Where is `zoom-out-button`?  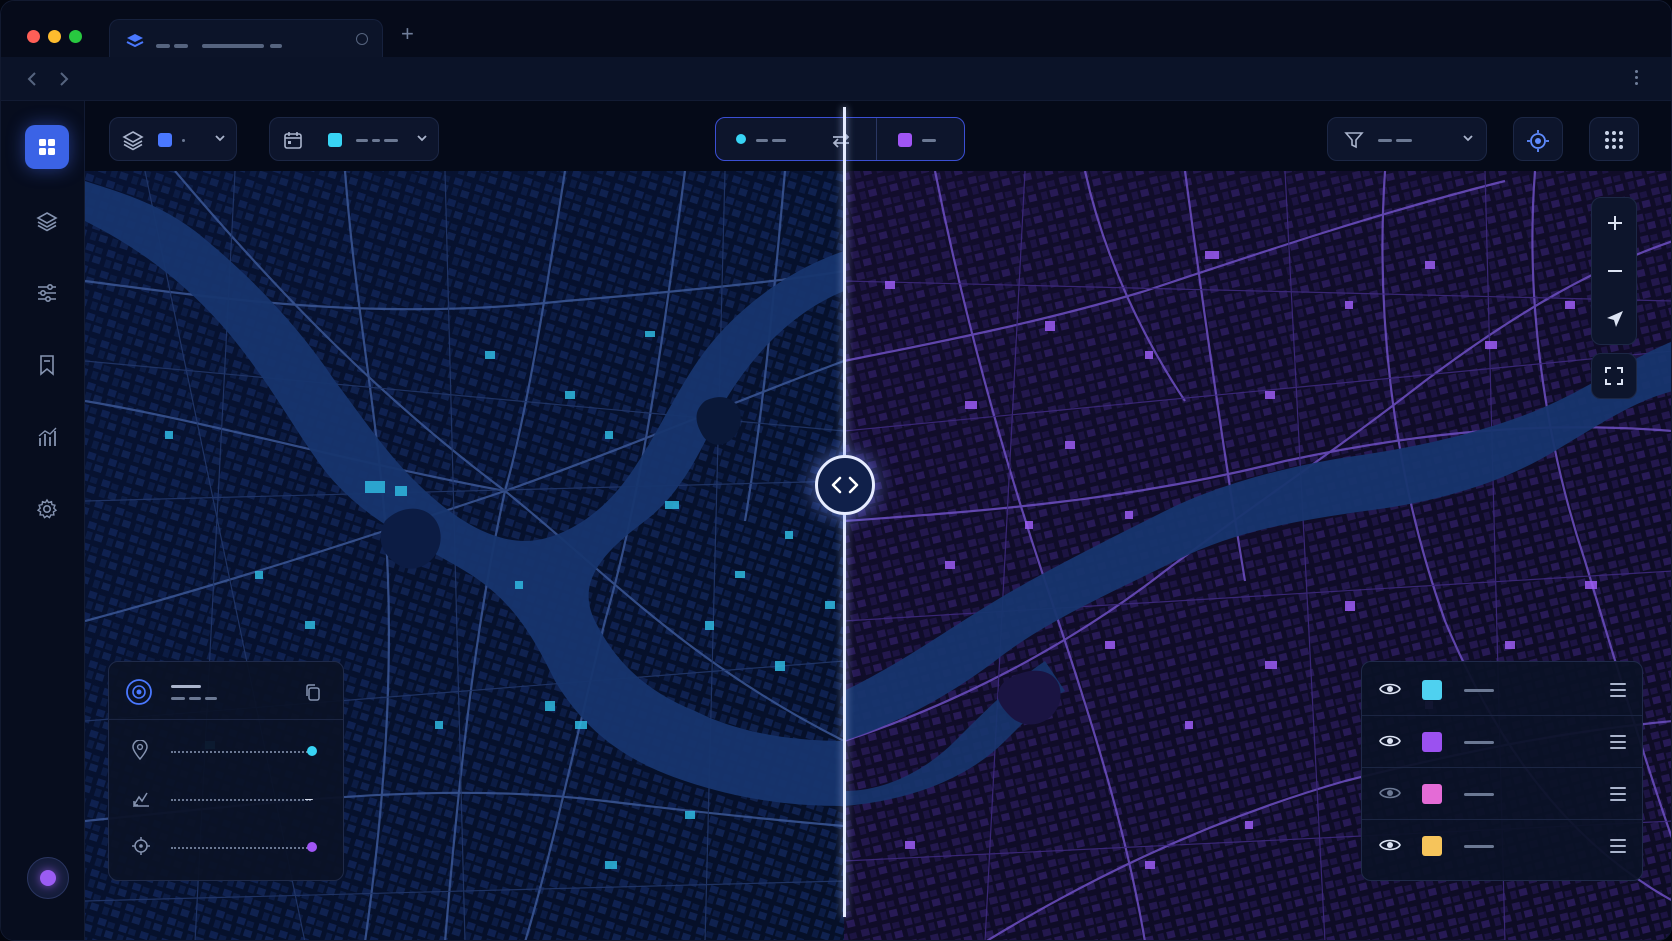 zoom-out-button is located at coordinates (1615, 271).